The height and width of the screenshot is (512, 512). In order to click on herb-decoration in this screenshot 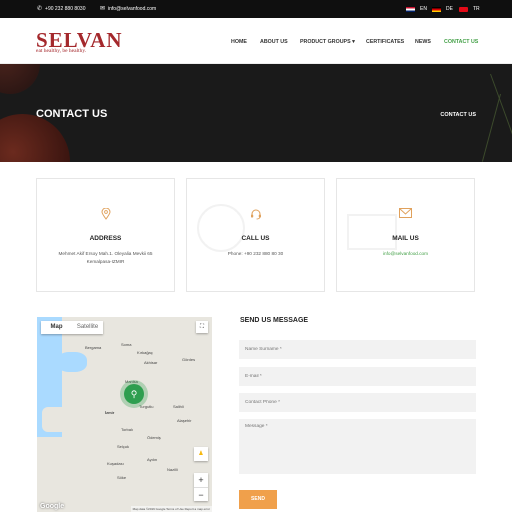, I will do `click(501, 111)`.